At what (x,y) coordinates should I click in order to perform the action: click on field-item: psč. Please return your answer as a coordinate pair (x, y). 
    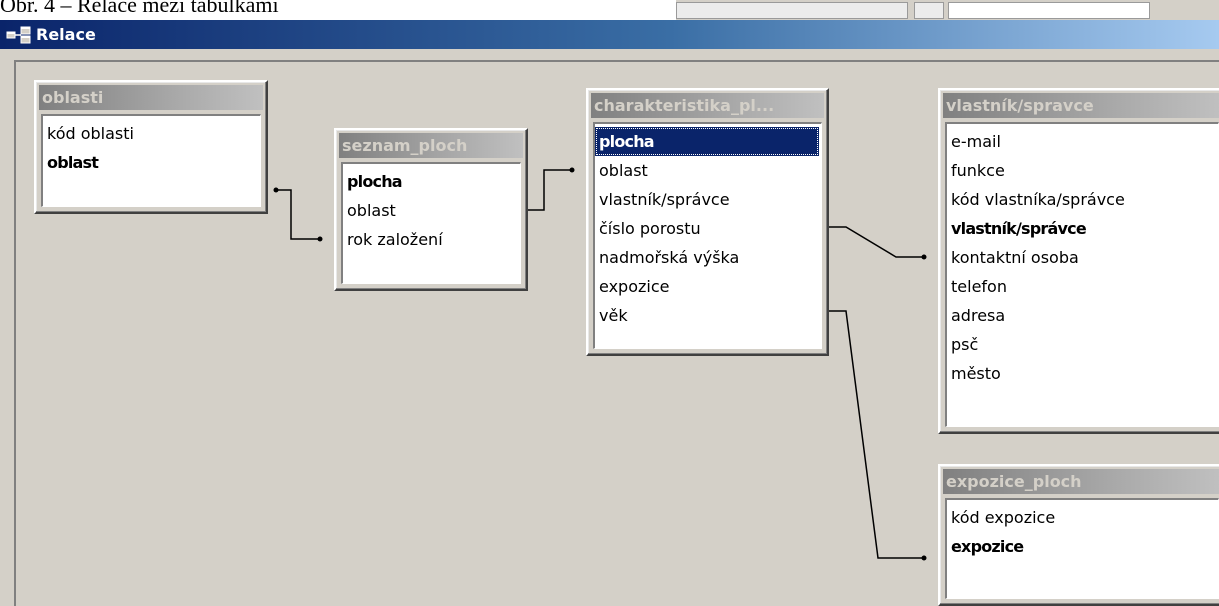
    Looking at the image, I should click on (1082, 344).